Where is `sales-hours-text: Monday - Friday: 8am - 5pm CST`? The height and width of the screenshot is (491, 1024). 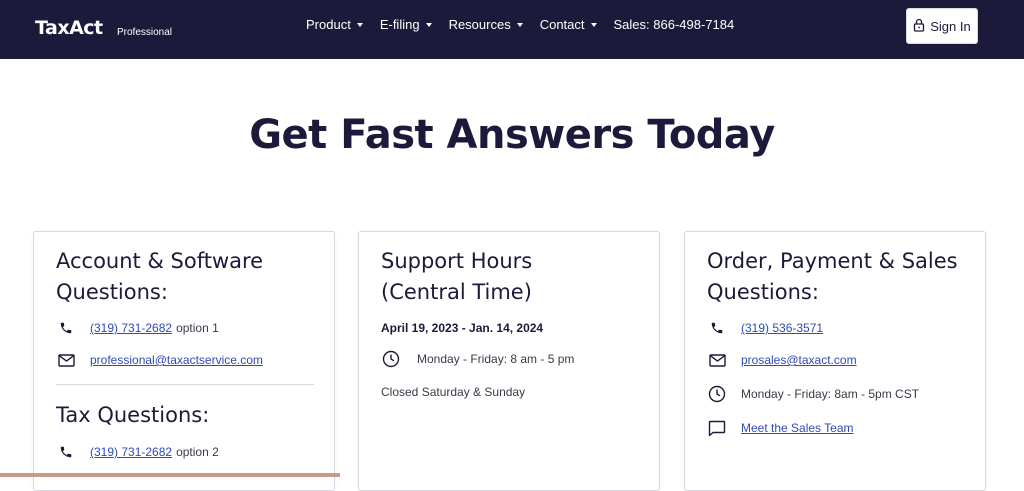 sales-hours-text: Monday - Friday: 8am - 5pm CST is located at coordinates (830, 394).